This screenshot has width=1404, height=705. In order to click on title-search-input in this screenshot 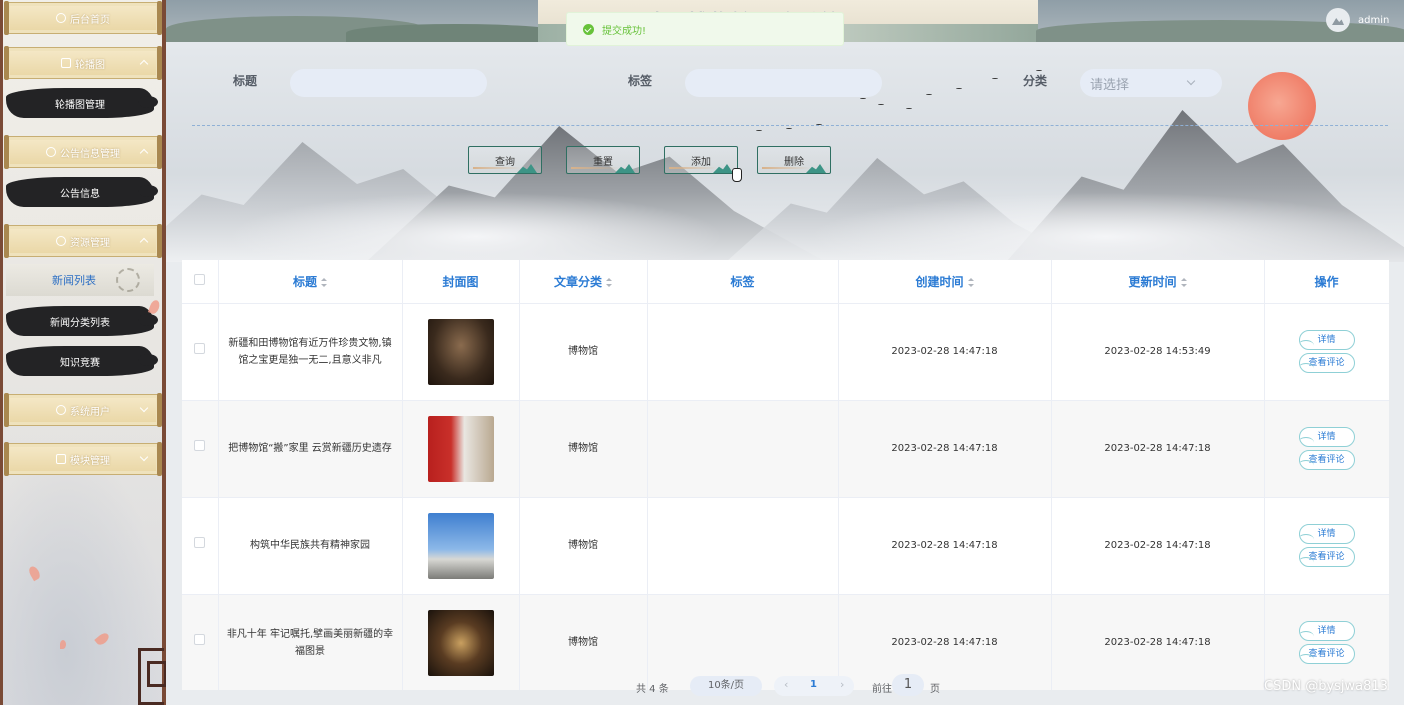, I will do `click(388, 83)`.